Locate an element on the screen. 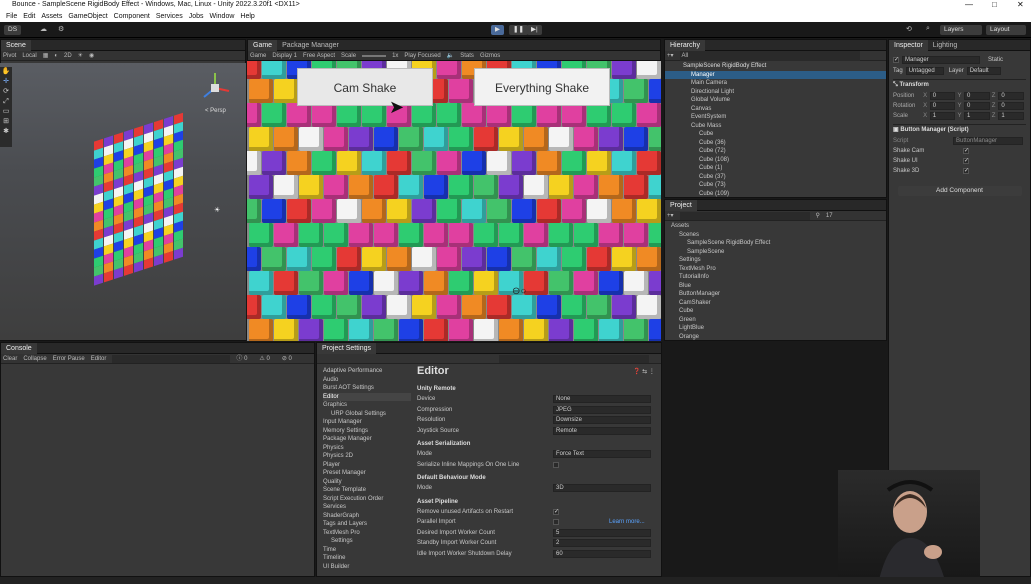 This screenshot has height=584, width=1031. hierarchy-item: Manager is located at coordinates (775, 74).